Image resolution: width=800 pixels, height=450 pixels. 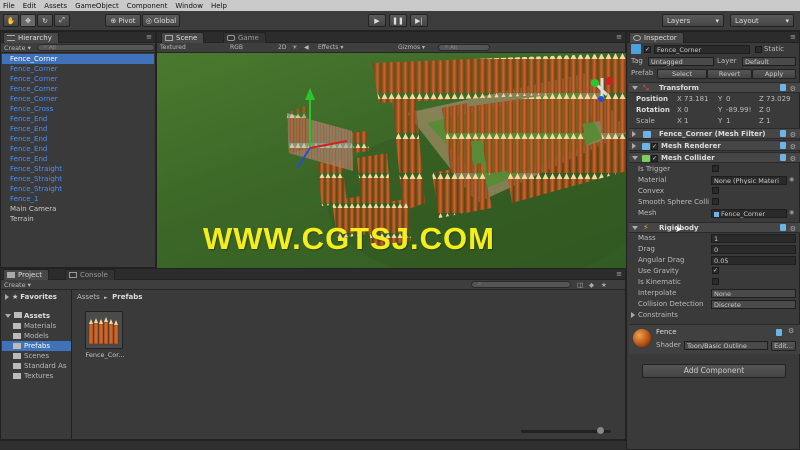 I want to click on assets-foldout: Assets, so click(x=27, y=316).